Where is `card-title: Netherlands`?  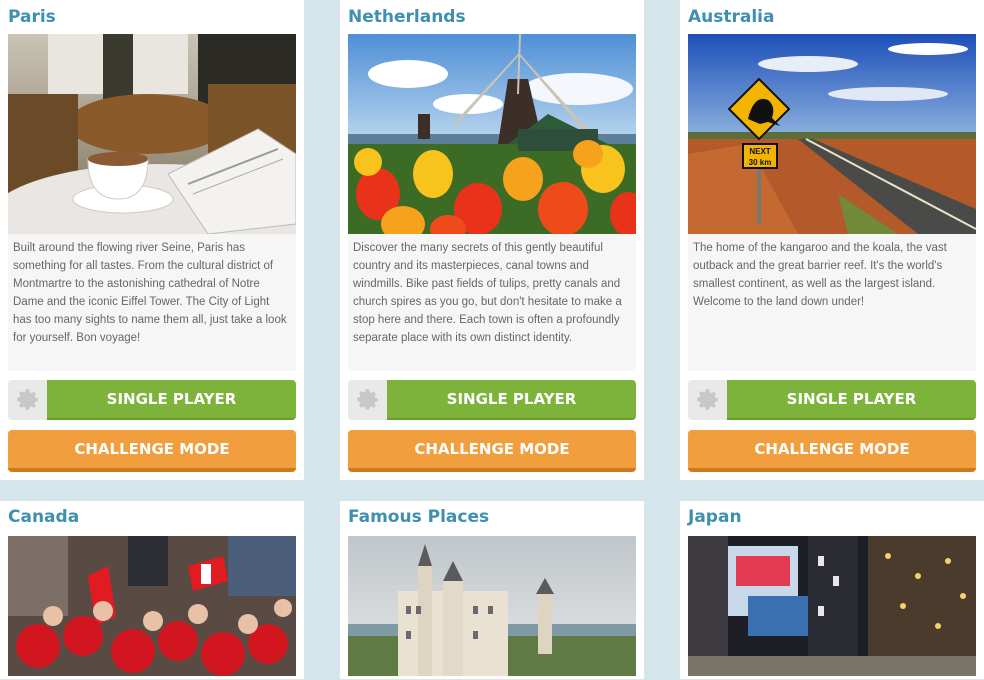
card-title: Netherlands is located at coordinates (407, 17).